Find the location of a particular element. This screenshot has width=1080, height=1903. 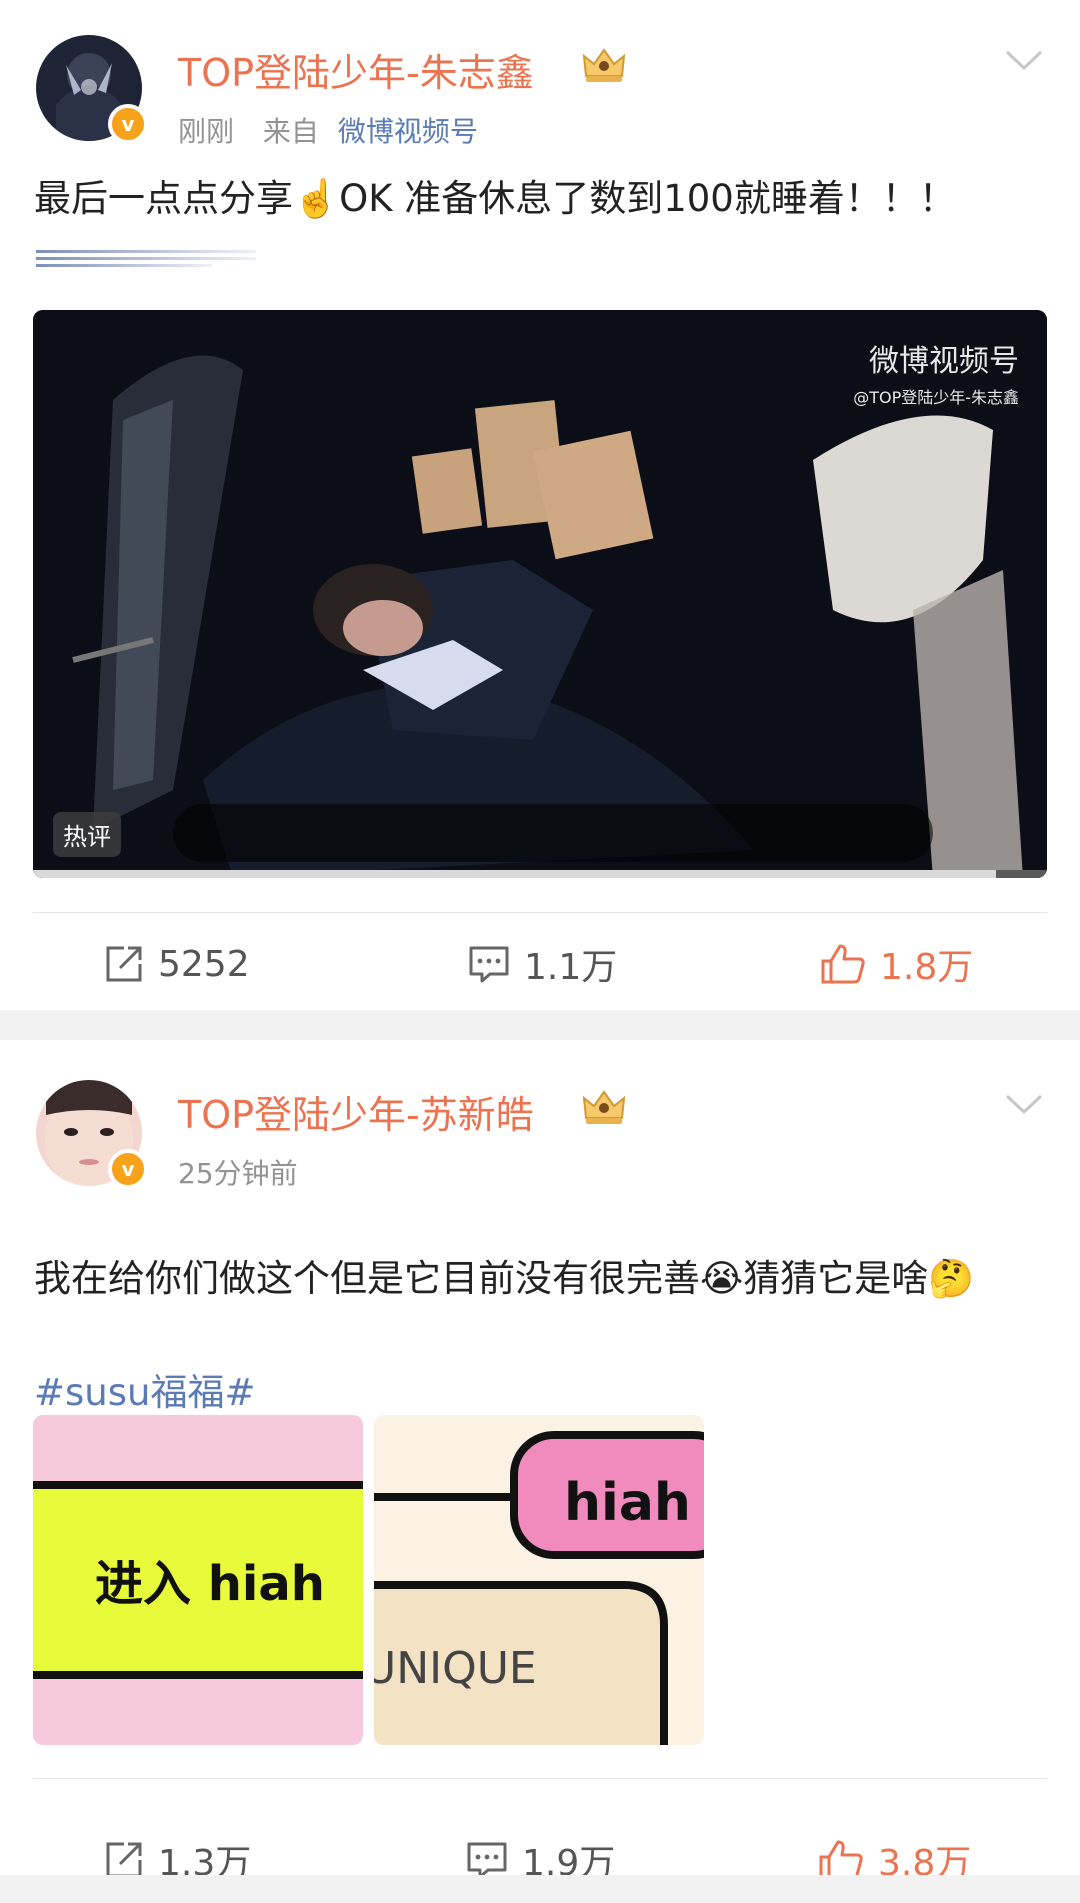

like-icon is located at coordinates (843, 964).